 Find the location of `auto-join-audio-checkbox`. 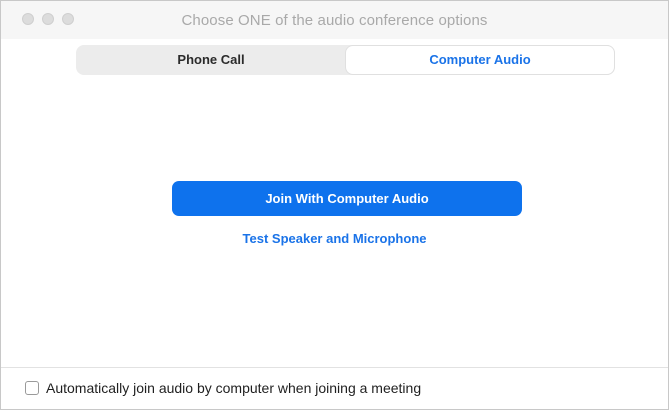

auto-join-audio-checkbox is located at coordinates (32, 388).